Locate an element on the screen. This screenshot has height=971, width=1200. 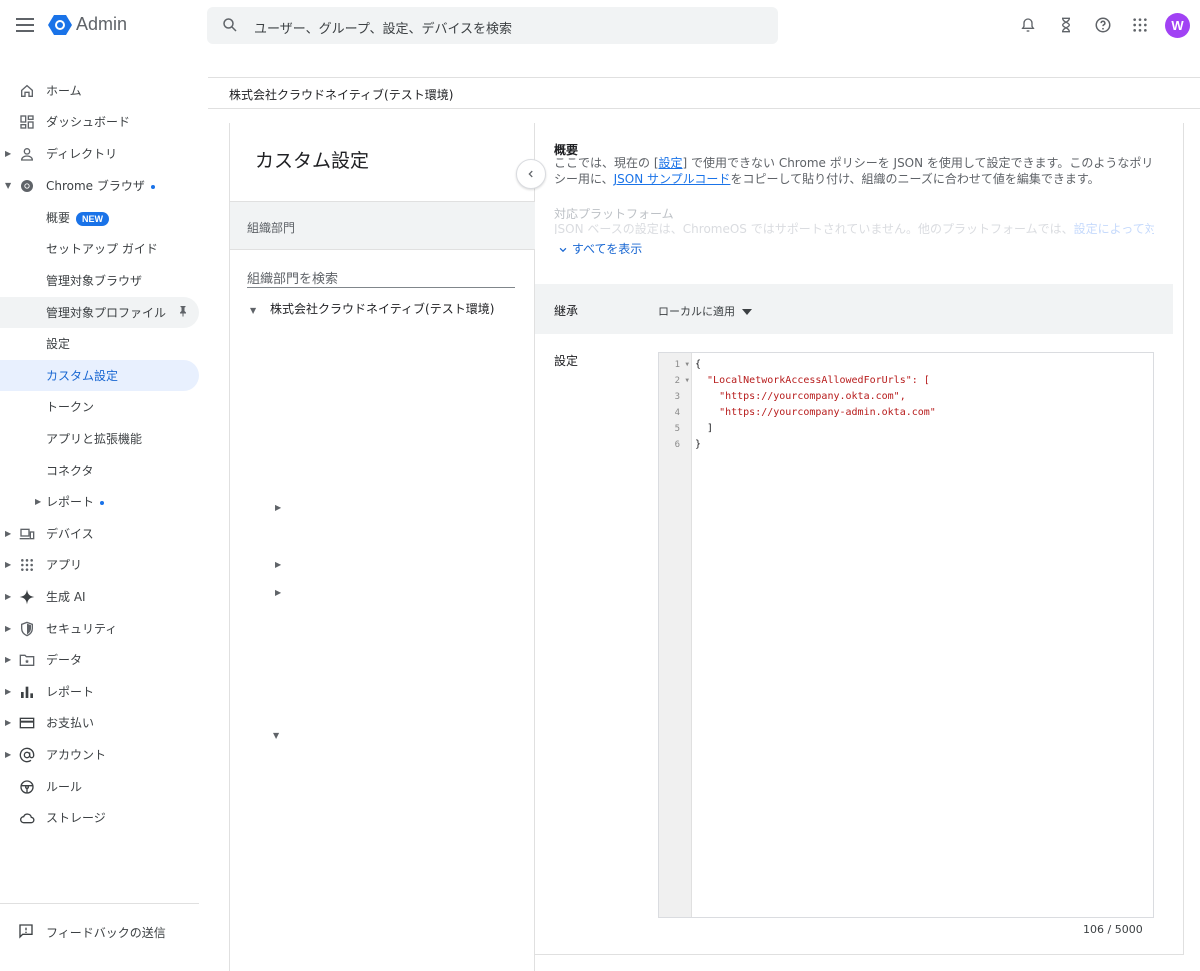
sidebar-item-settings: 設定 is located at coordinates (99, 343).